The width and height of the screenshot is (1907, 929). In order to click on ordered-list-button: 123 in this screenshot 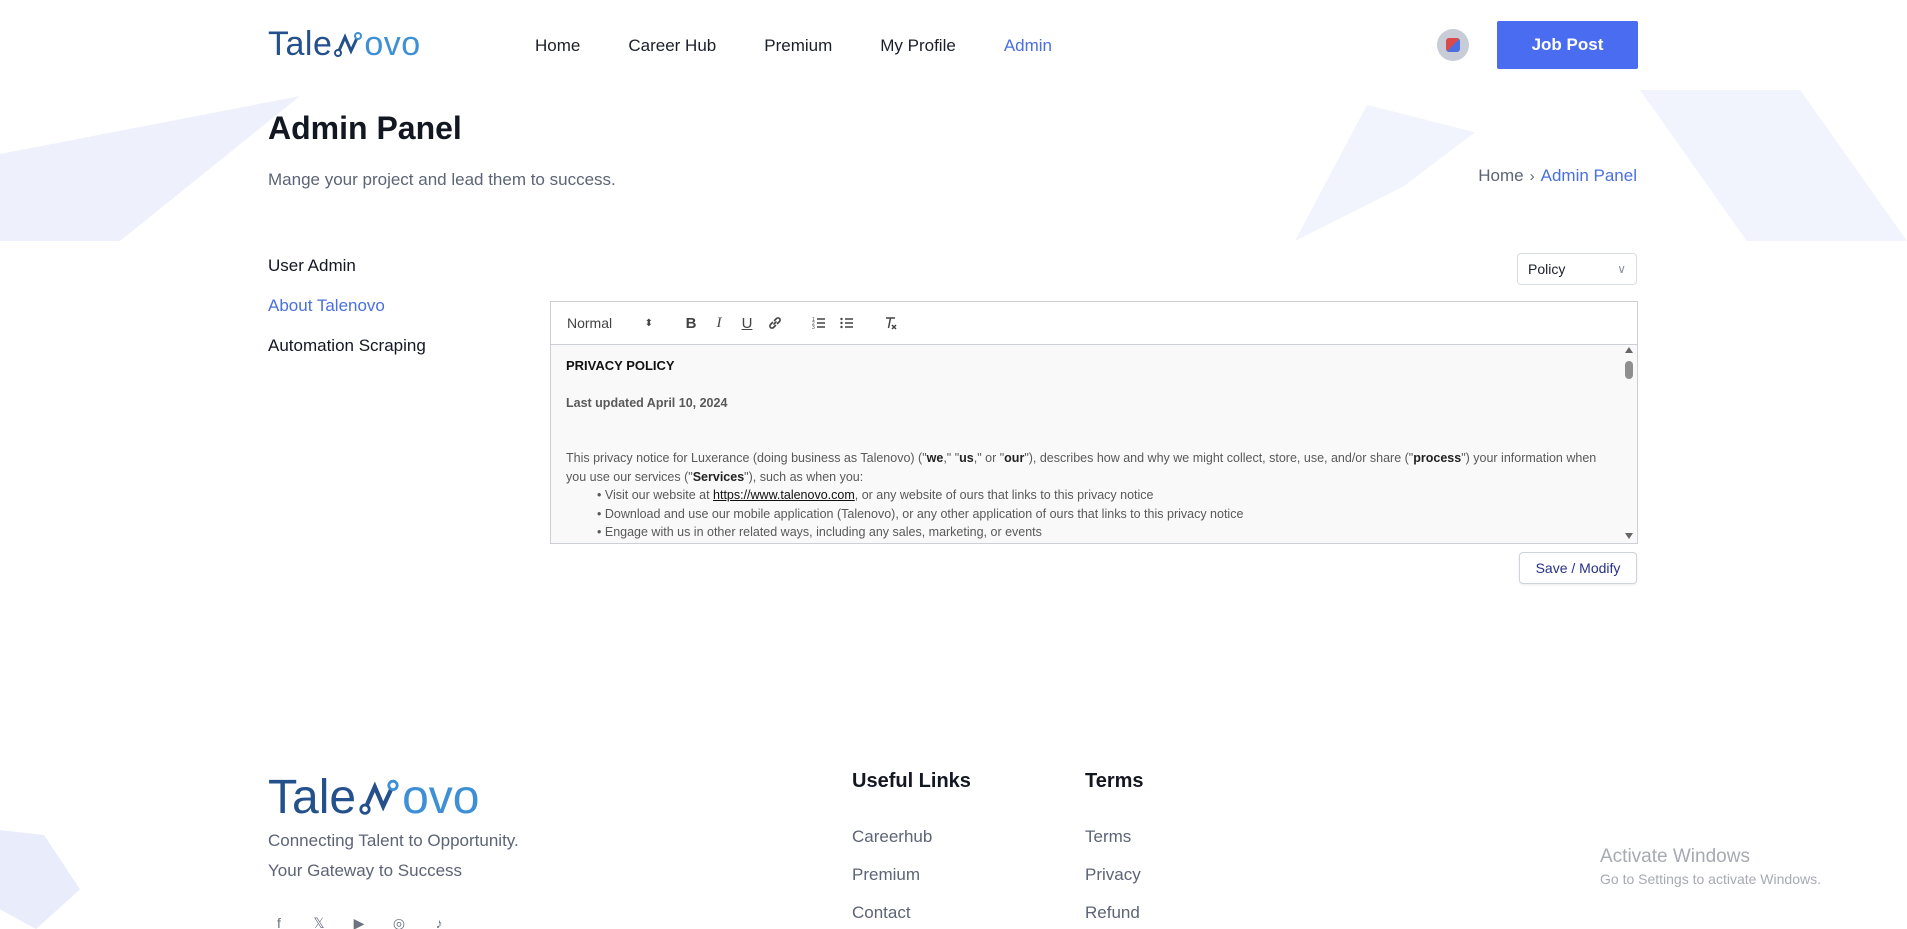, I will do `click(819, 323)`.